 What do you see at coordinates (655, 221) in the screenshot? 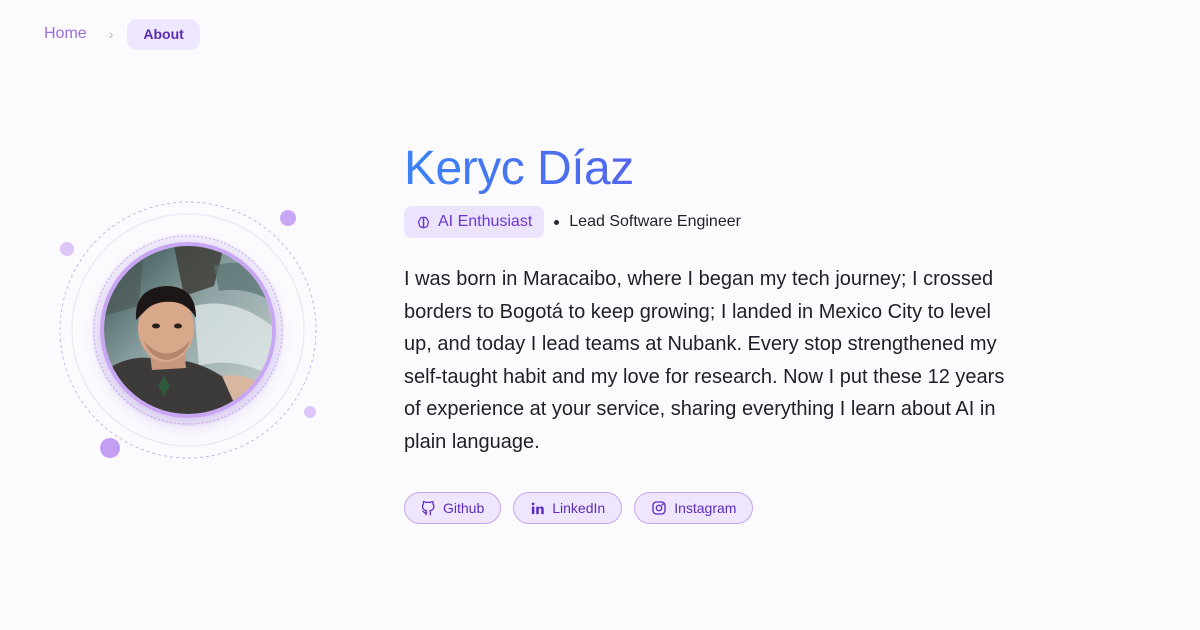
I see `job-title: Lead Software Engineer` at bounding box center [655, 221].